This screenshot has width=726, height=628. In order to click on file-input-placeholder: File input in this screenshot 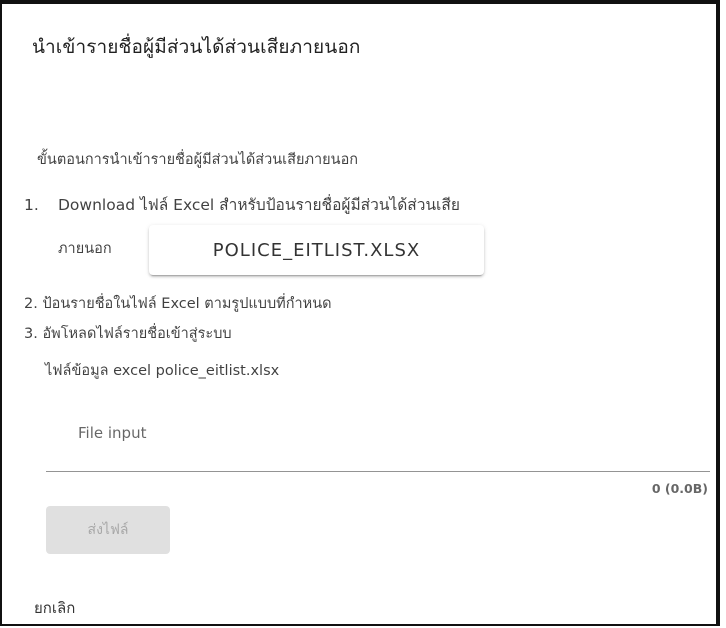, I will do `click(112, 433)`.